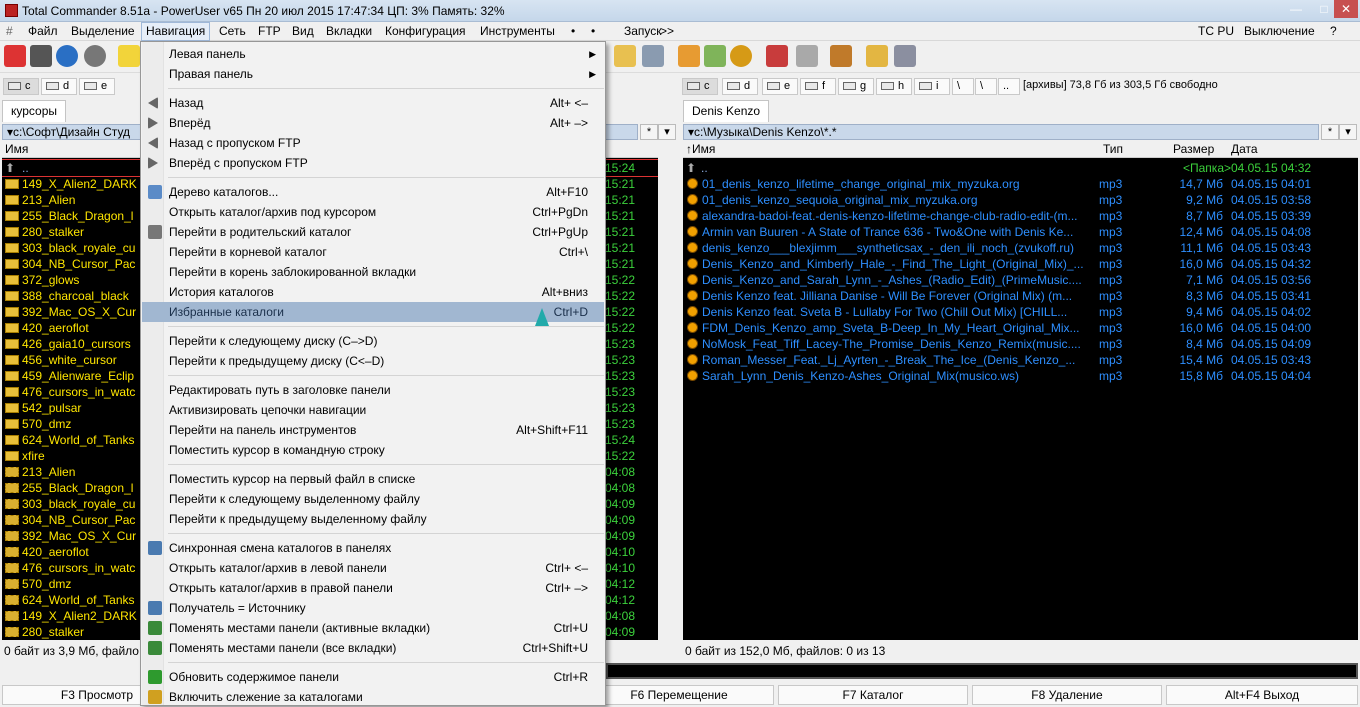 This screenshot has width=1360, height=707. Describe the element at coordinates (34, 111) in the screenshot. I see `tab-left-cursors: курсоры` at that location.